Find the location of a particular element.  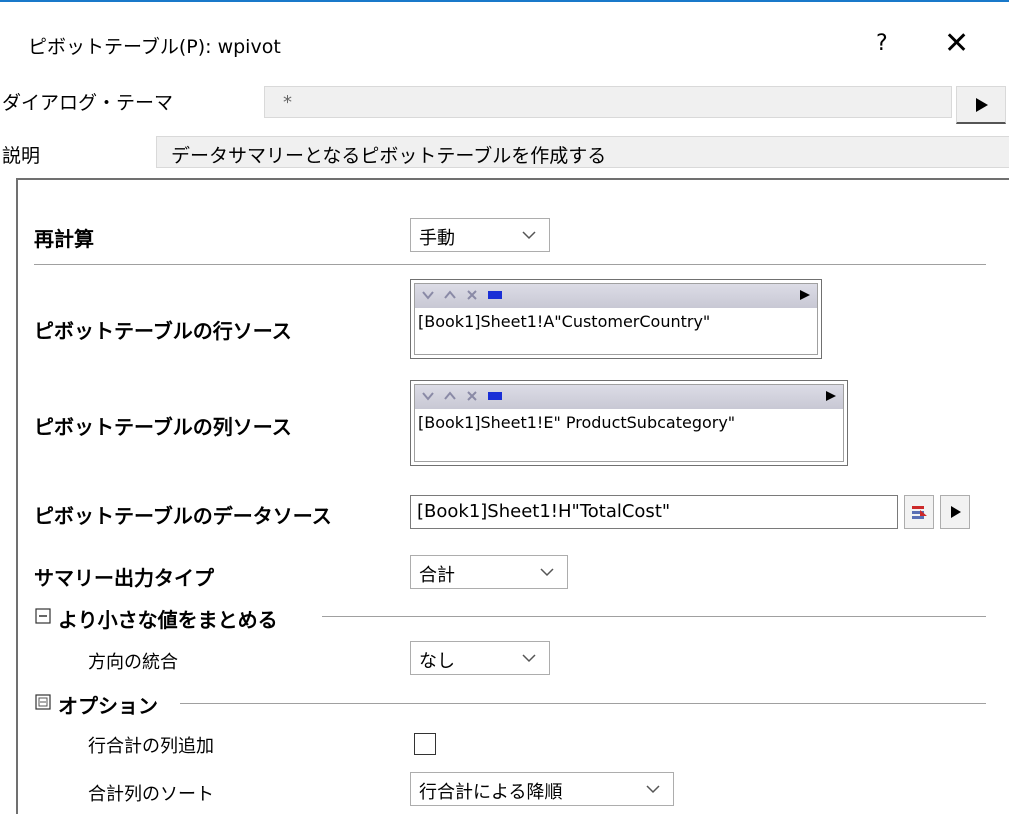

col-source-range-control: [Book1]Sheet1!E" ProductSubcategory" is located at coordinates (629, 423).